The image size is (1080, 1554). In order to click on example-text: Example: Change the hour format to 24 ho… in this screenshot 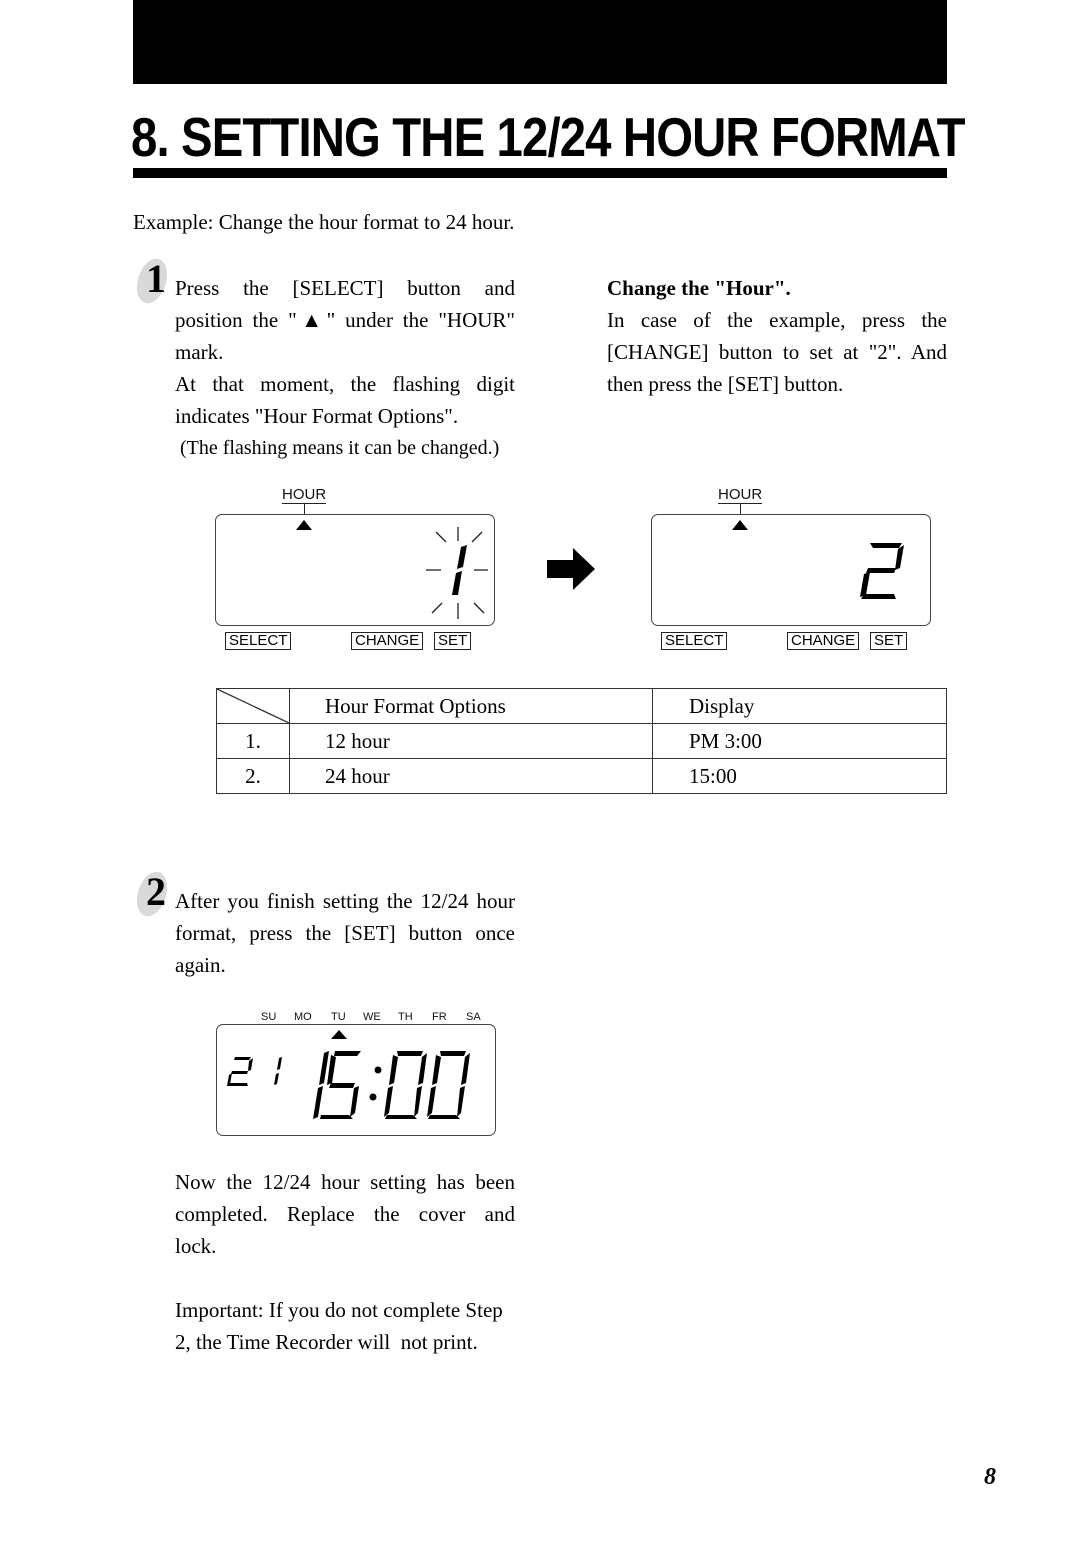, I will do `click(324, 222)`.